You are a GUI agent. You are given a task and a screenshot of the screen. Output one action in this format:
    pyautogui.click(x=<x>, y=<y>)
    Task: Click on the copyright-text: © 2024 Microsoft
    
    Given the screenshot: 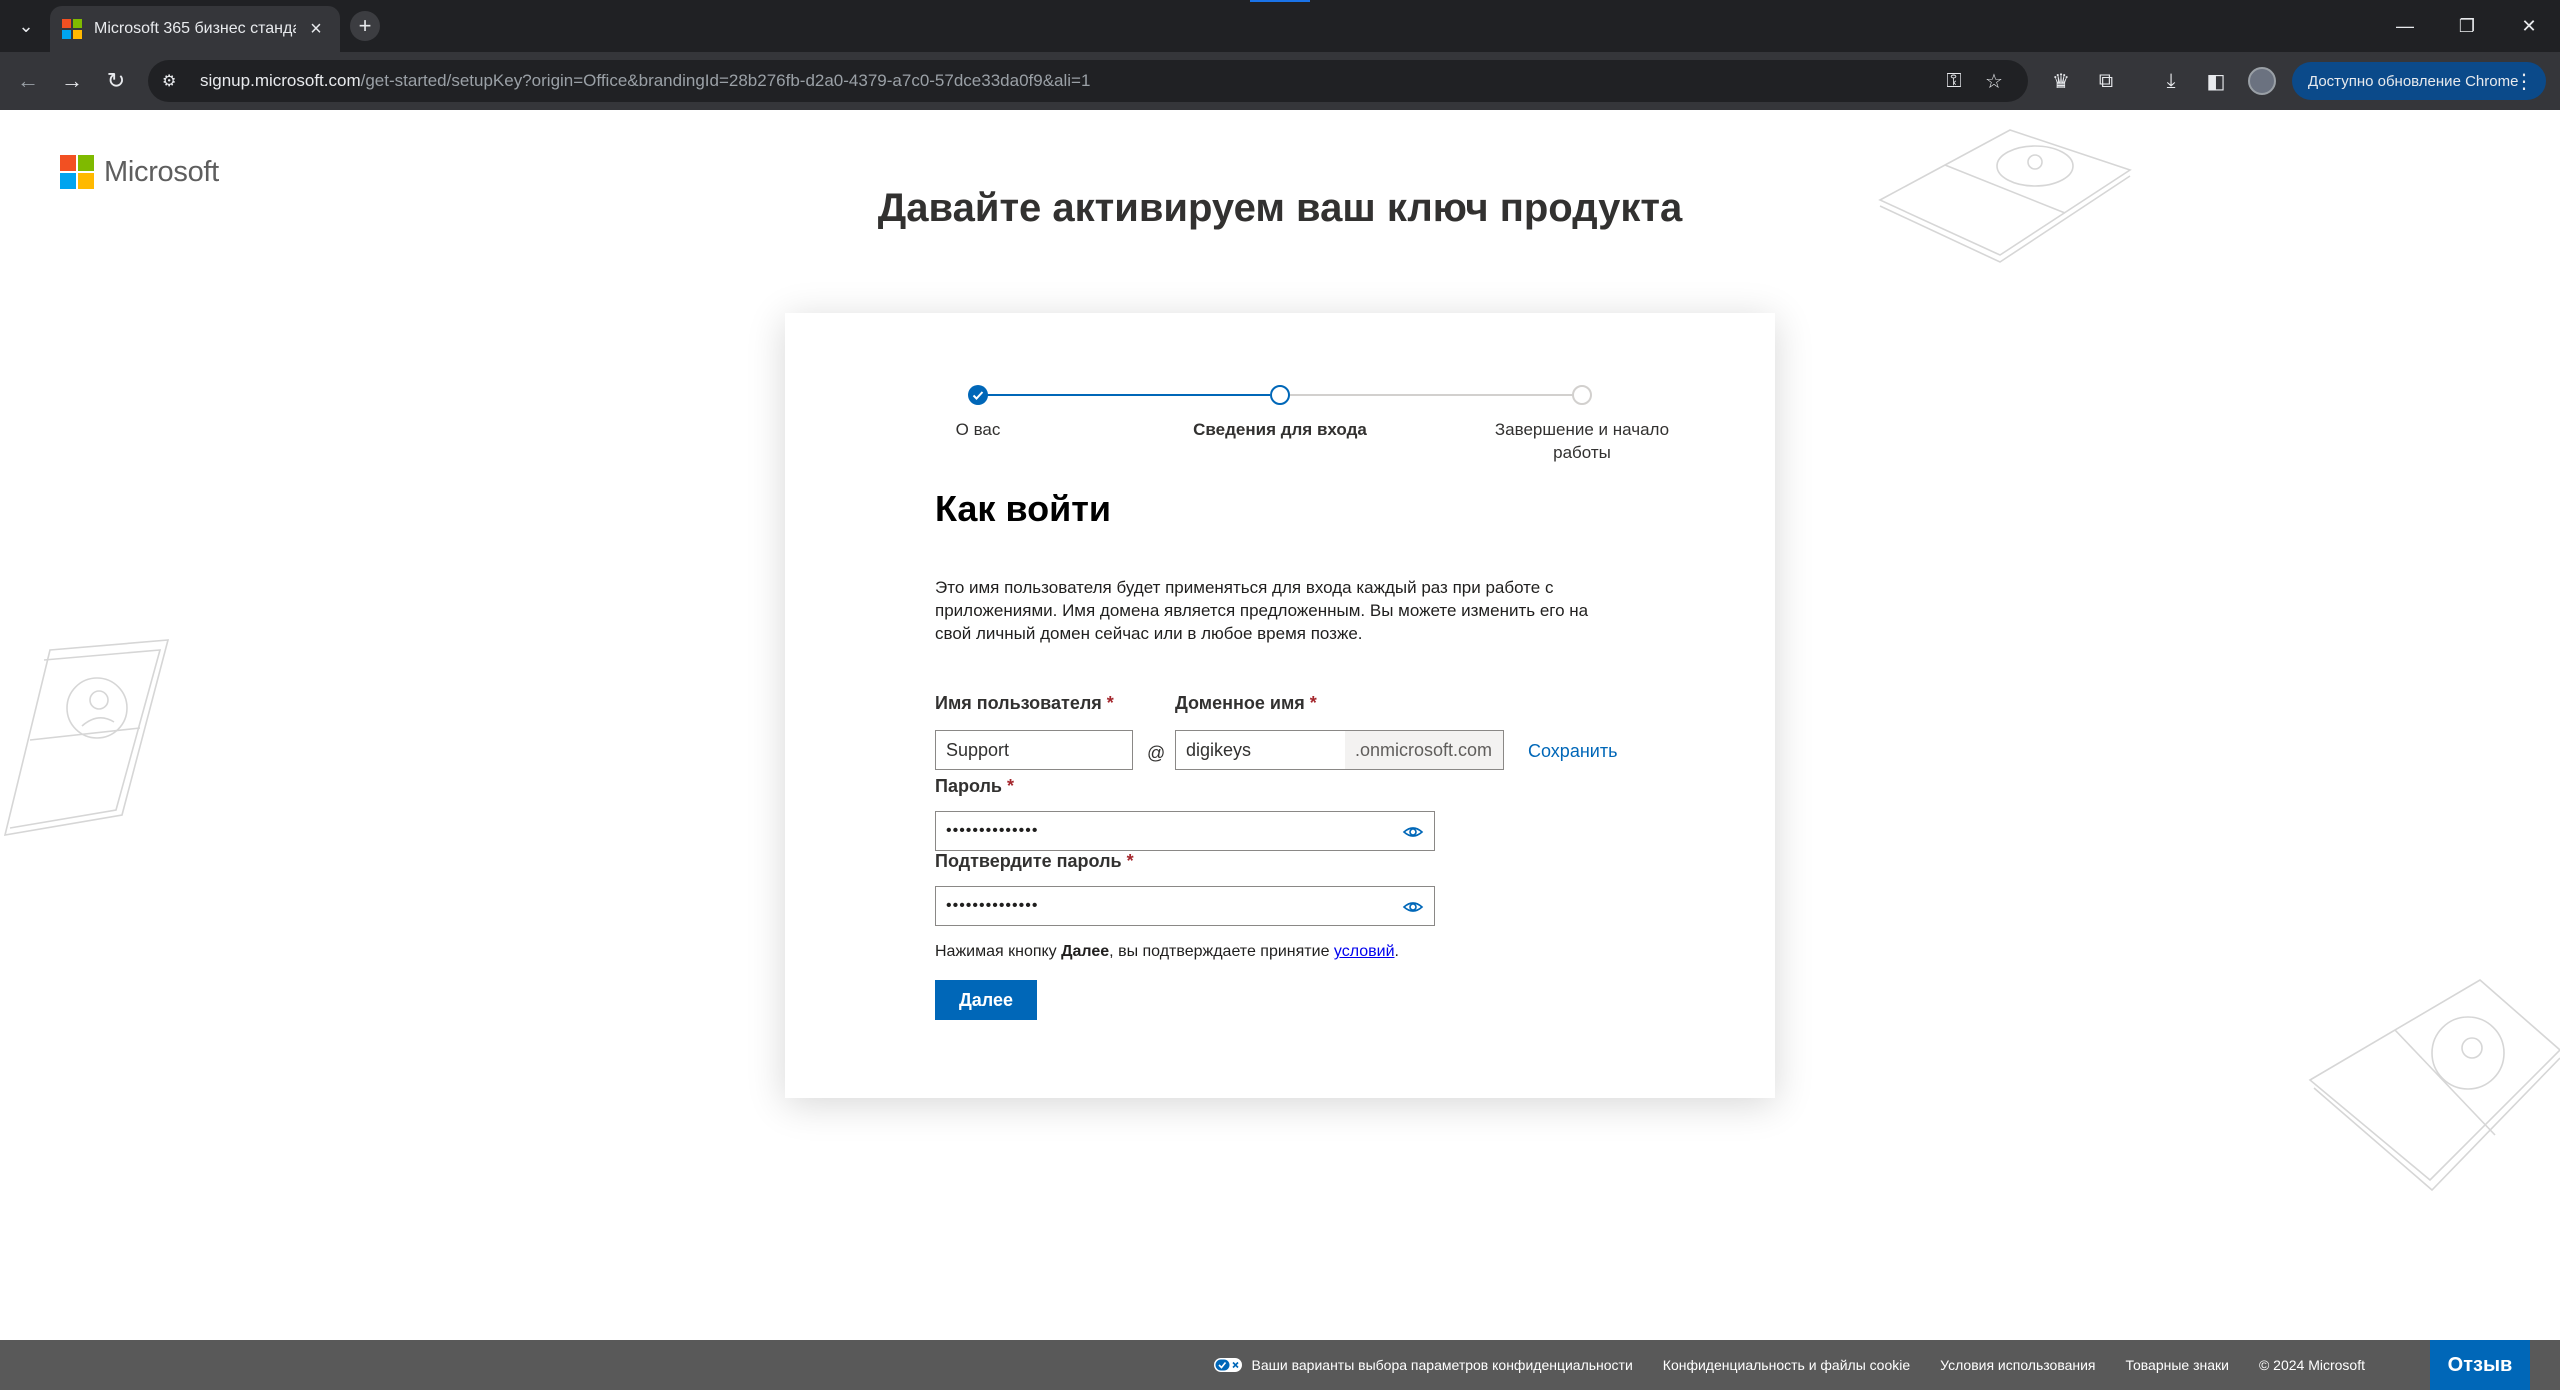 What is the action you would take?
    pyautogui.click(x=2311, y=1365)
    